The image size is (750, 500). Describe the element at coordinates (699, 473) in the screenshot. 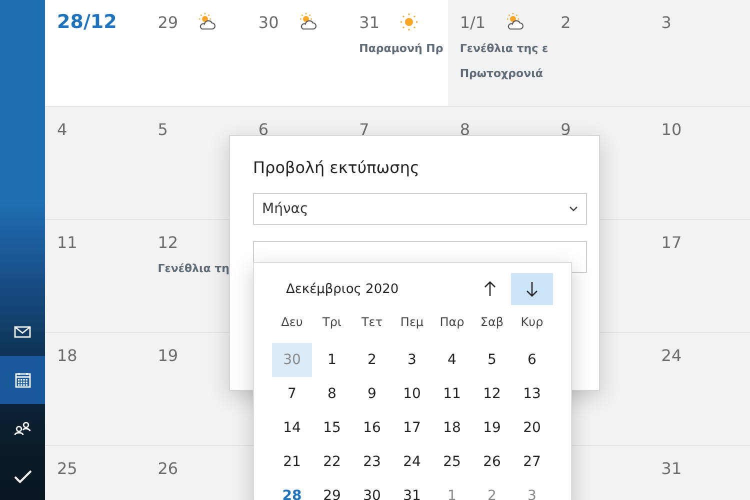

I see `day-cell: 31` at that location.